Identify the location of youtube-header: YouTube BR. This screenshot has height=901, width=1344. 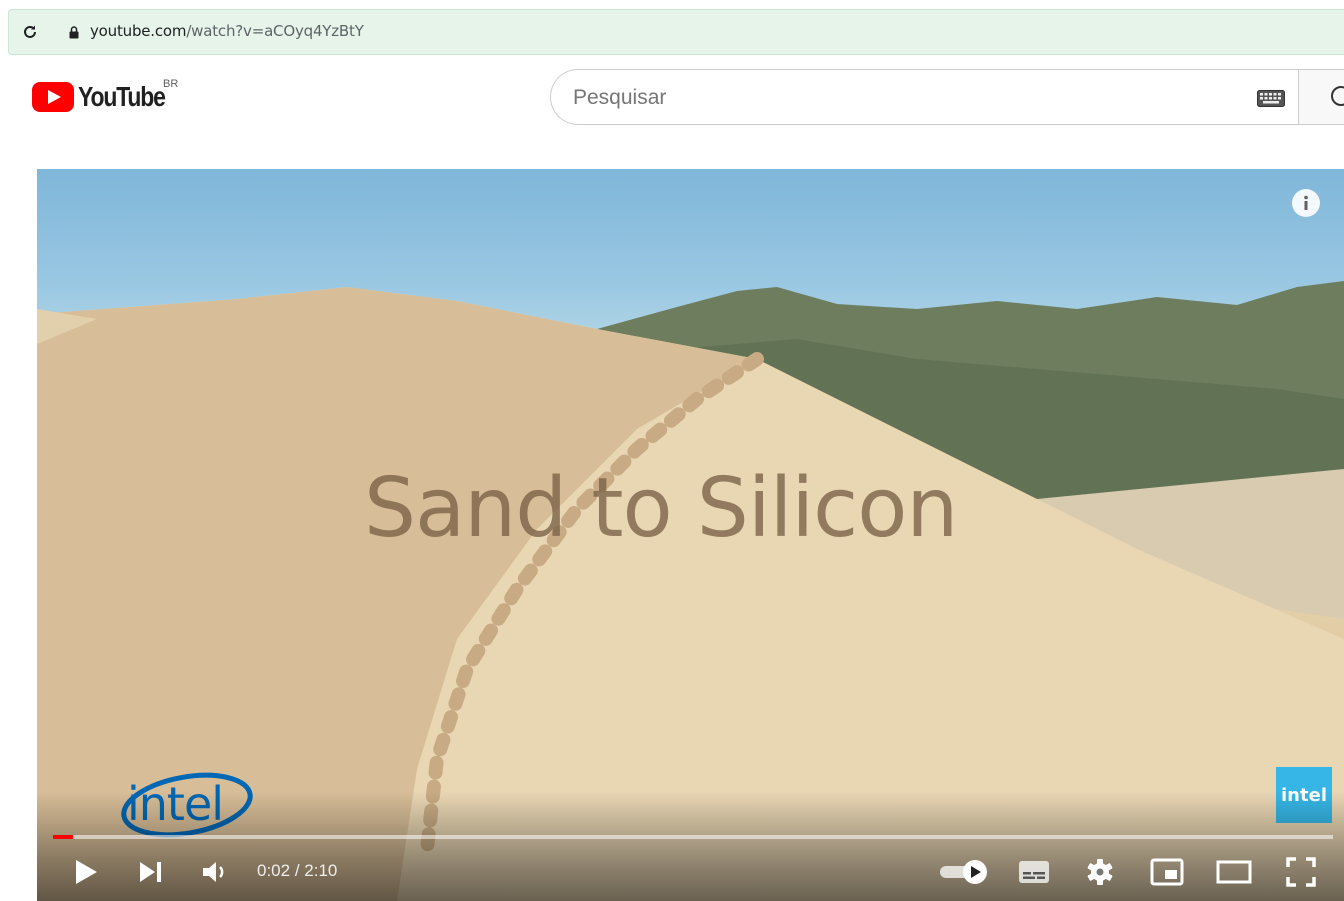
(672, 102).